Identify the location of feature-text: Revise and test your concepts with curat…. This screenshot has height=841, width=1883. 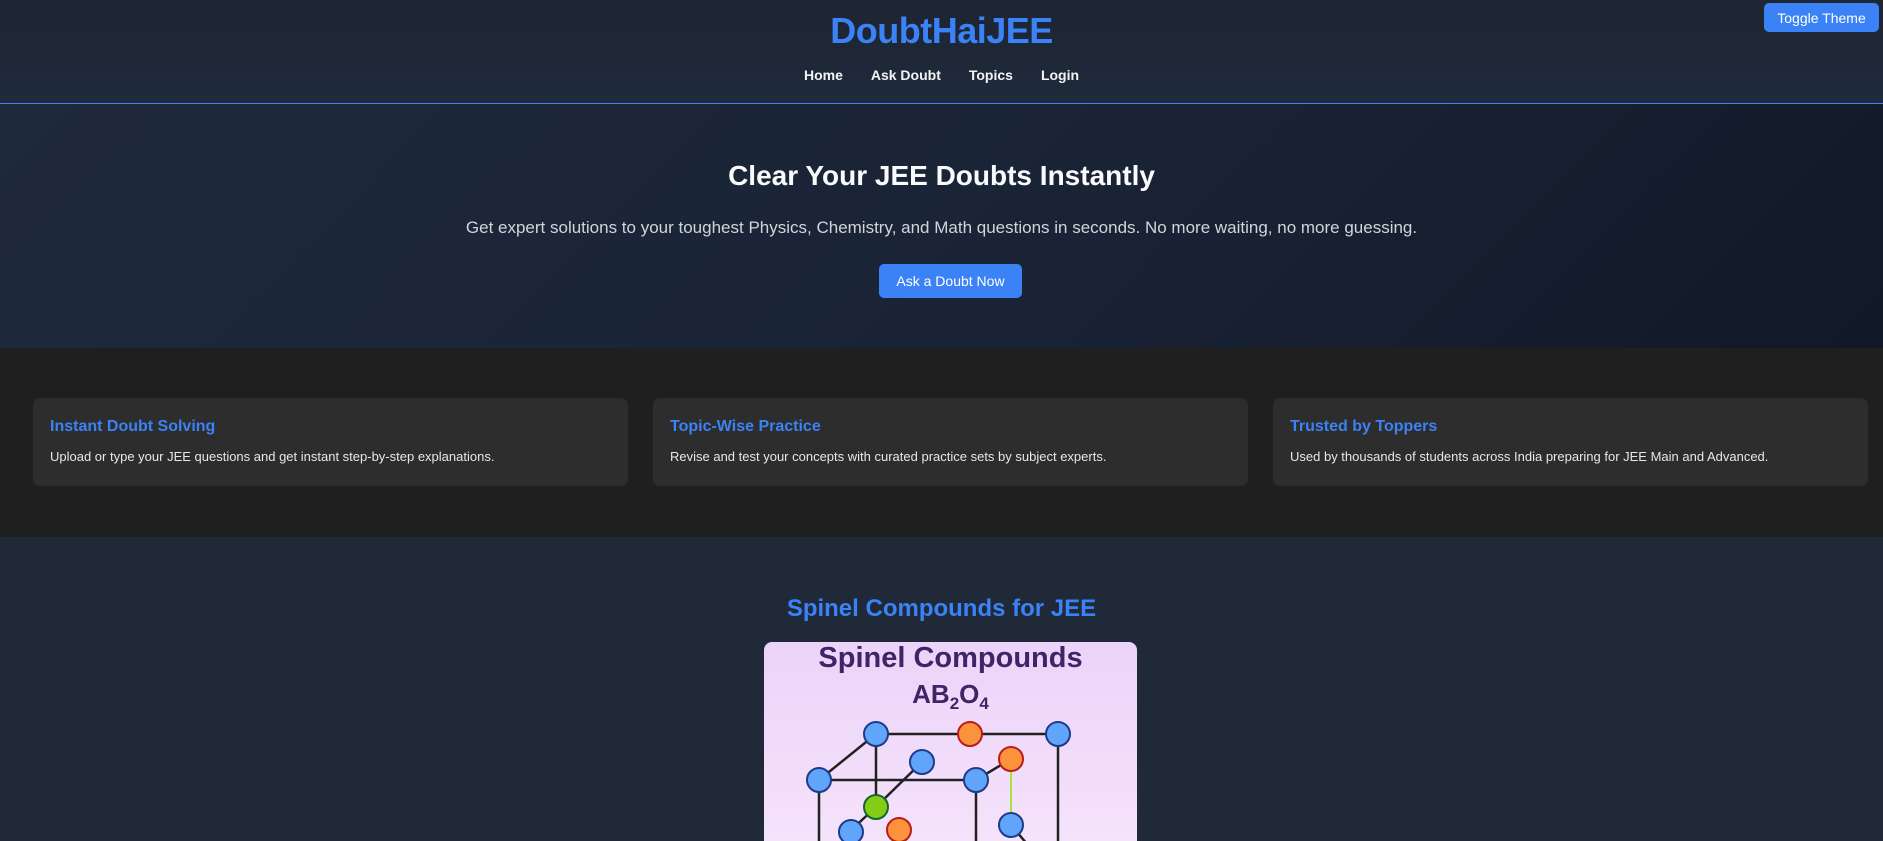
(888, 456).